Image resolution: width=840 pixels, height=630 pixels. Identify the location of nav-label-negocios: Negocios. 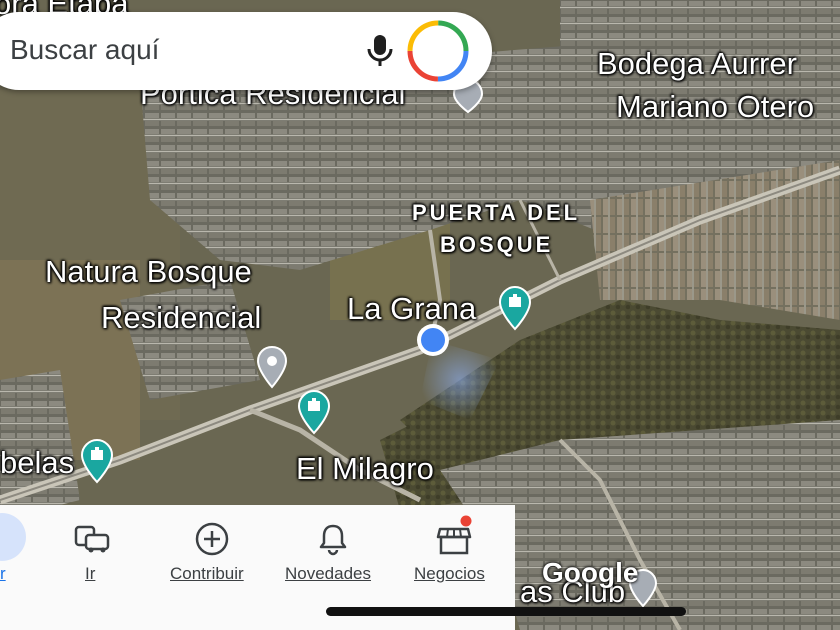
(449, 573).